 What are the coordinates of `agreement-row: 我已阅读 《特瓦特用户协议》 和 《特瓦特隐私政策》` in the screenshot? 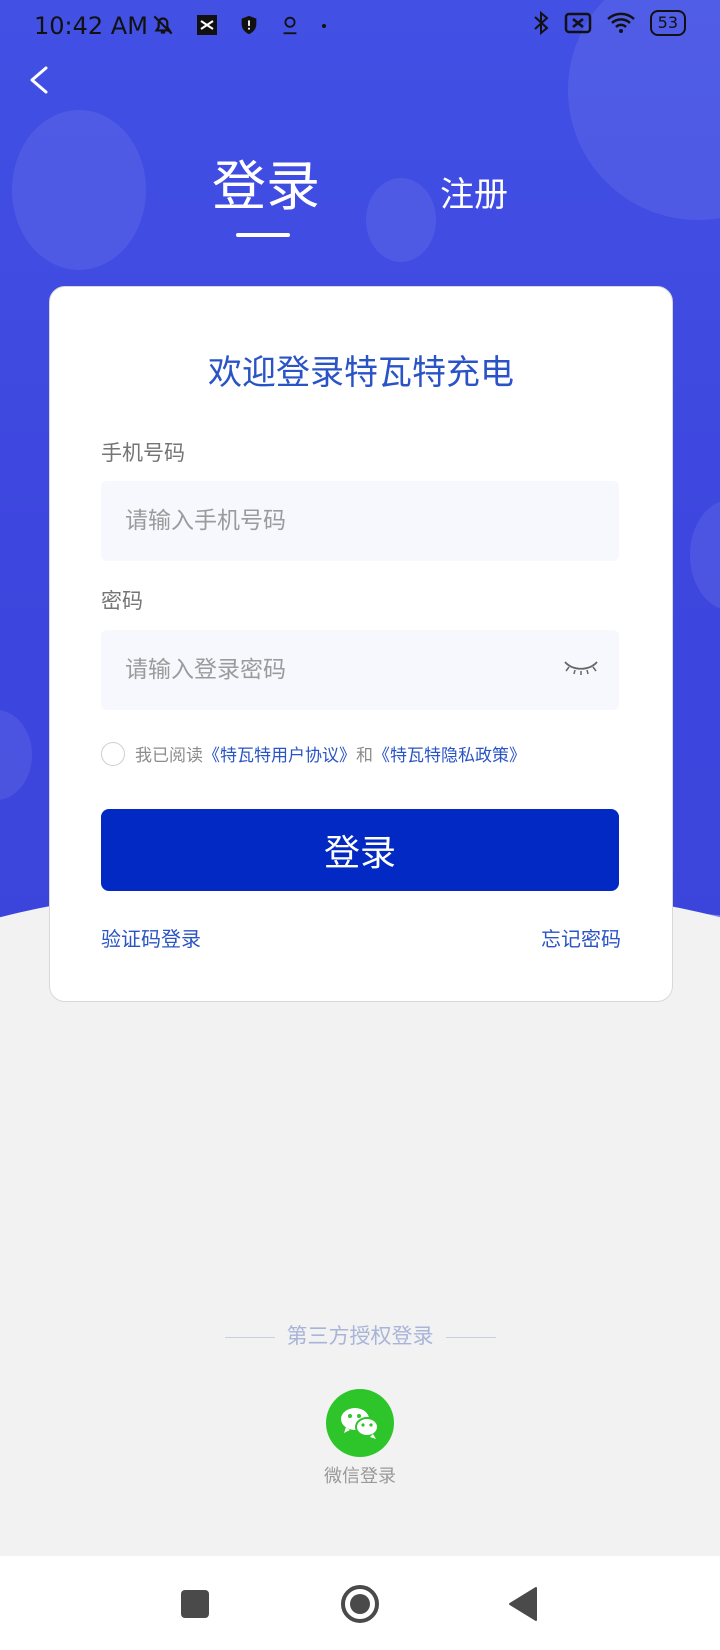 It's located at (313, 753).